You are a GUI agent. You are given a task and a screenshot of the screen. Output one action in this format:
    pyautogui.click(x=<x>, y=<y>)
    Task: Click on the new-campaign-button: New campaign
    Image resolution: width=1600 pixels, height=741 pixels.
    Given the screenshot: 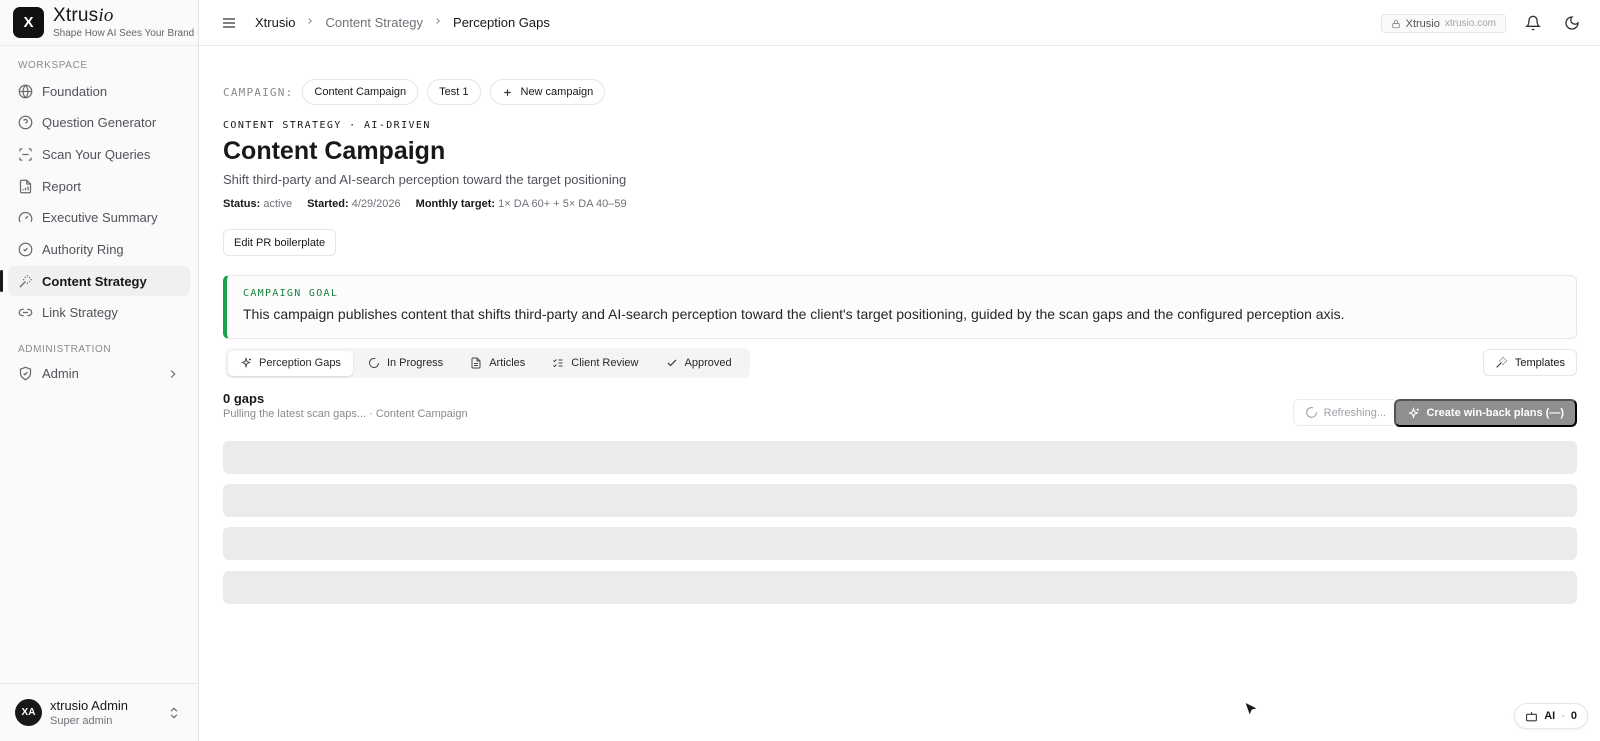 What is the action you would take?
    pyautogui.click(x=547, y=92)
    